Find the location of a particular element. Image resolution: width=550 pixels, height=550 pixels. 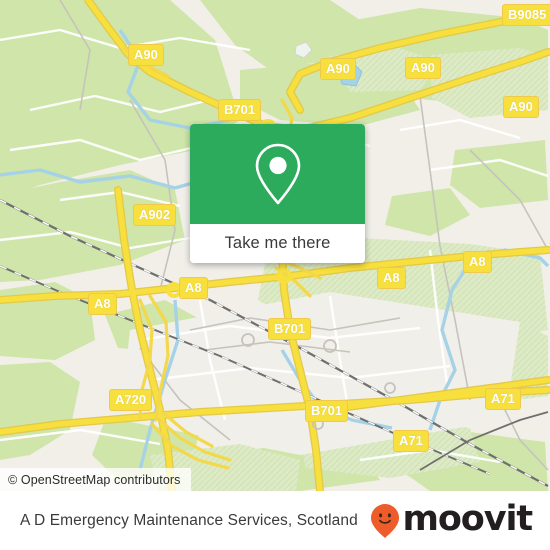

road-shield: A902 is located at coordinates (155, 215).